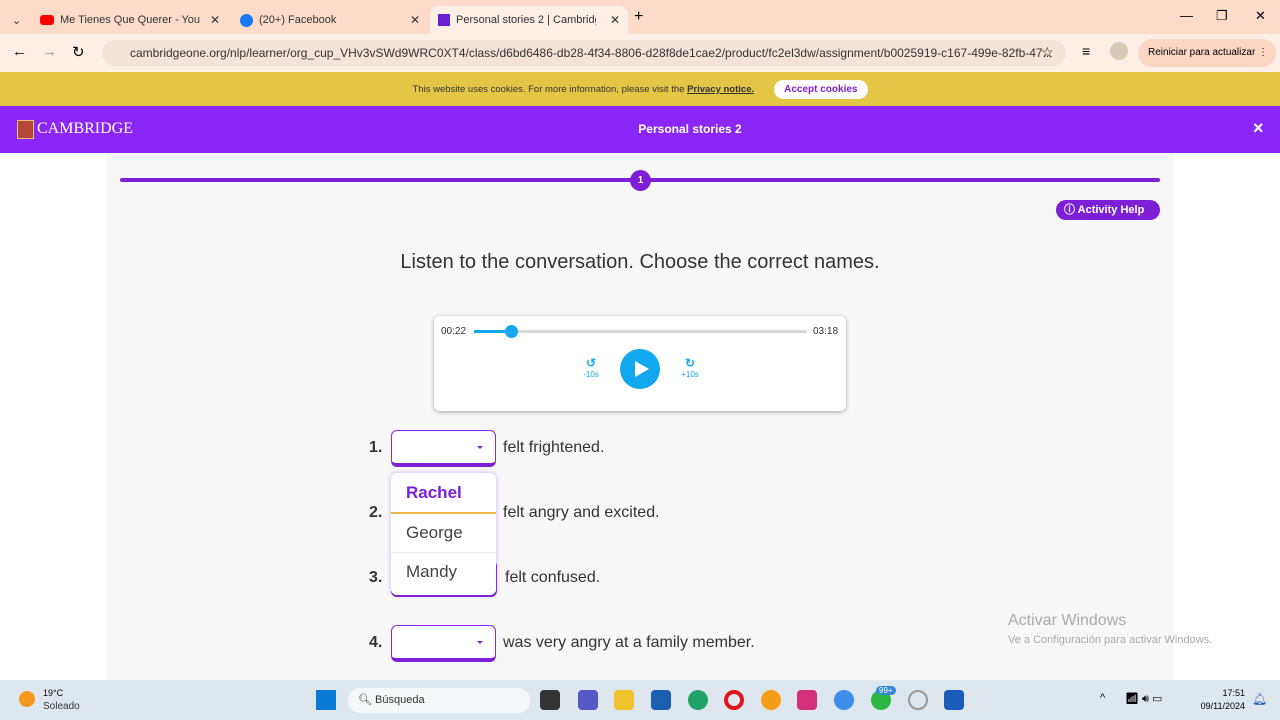  I want to click on activity-help-button: ⓘ Activity Help, so click(1108, 210).